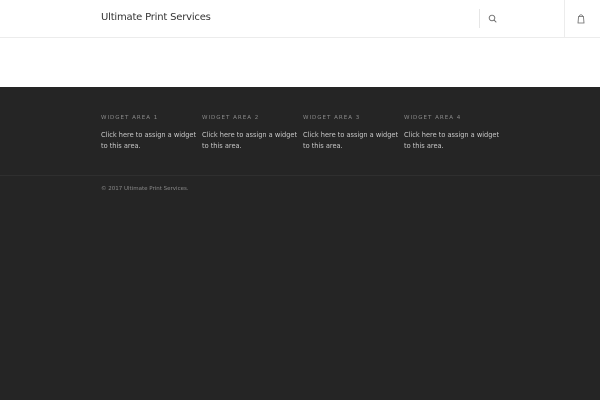 Image resolution: width=600 pixels, height=400 pixels. What do you see at coordinates (231, 118) in the screenshot?
I see `widget-title: WIDGET AREA 2` at bounding box center [231, 118].